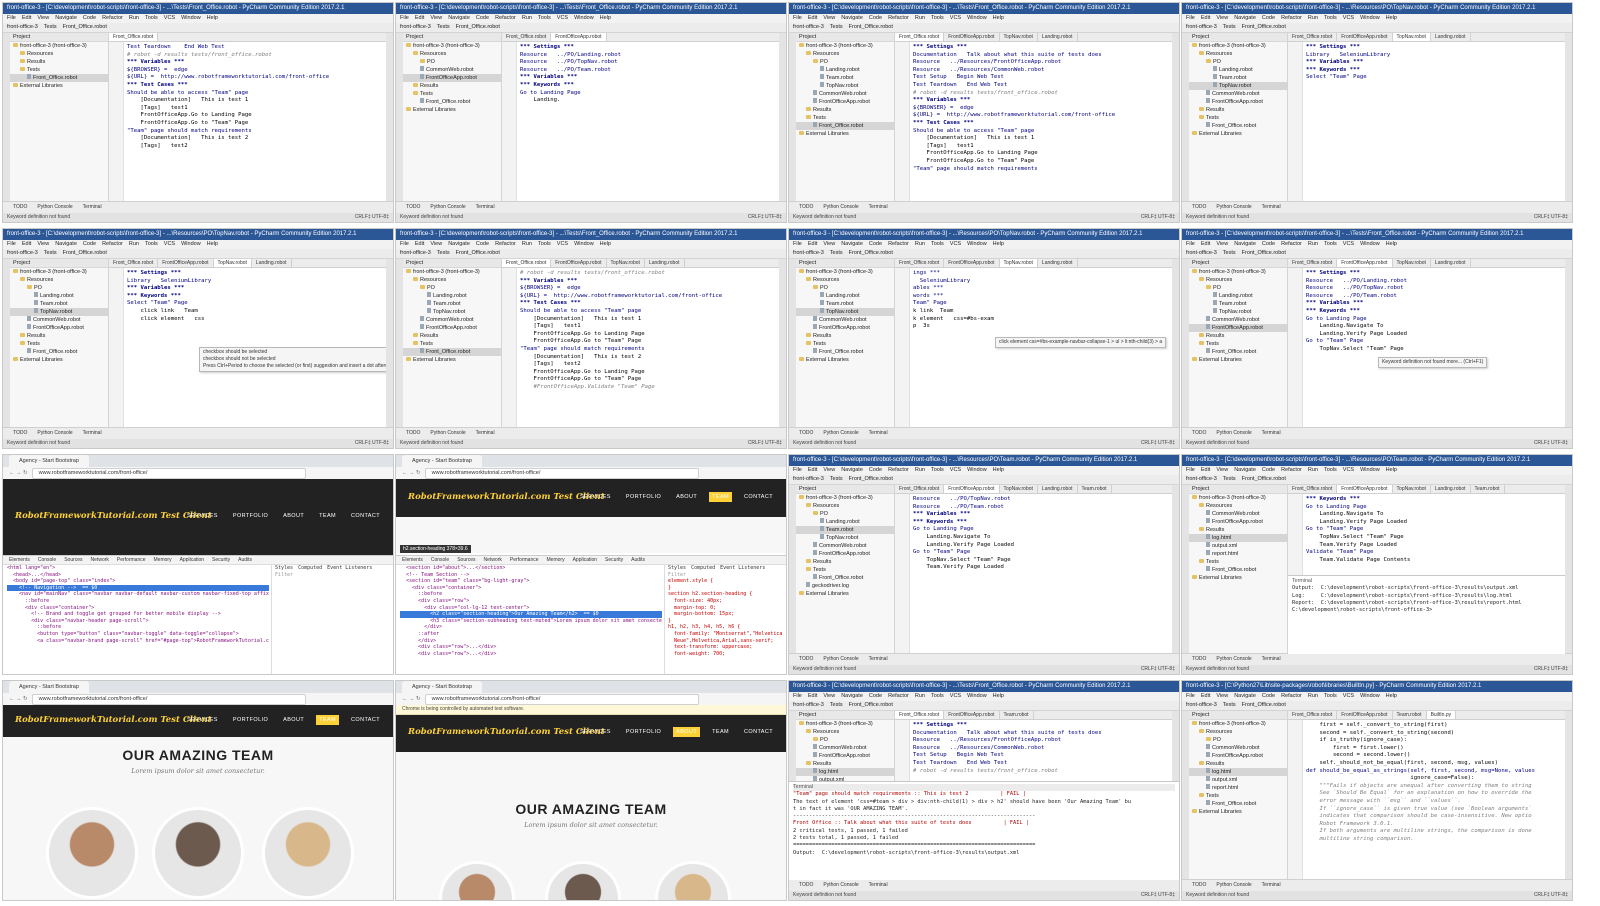  Describe the element at coordinates (328, 720) in the screenshot. I see `nav-link-team: TEAM` at that location.